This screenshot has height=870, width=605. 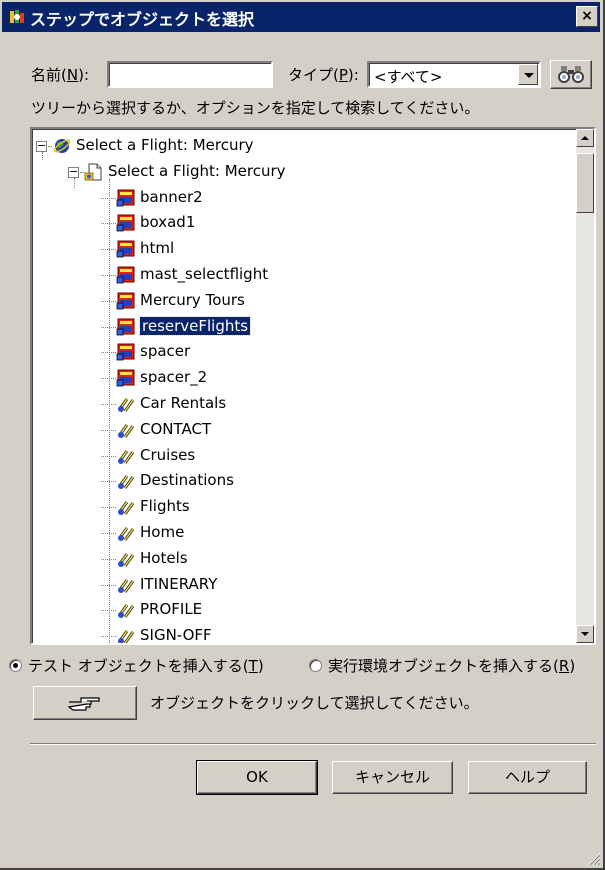 I want to click on find-button, so click(x=571, y=74).